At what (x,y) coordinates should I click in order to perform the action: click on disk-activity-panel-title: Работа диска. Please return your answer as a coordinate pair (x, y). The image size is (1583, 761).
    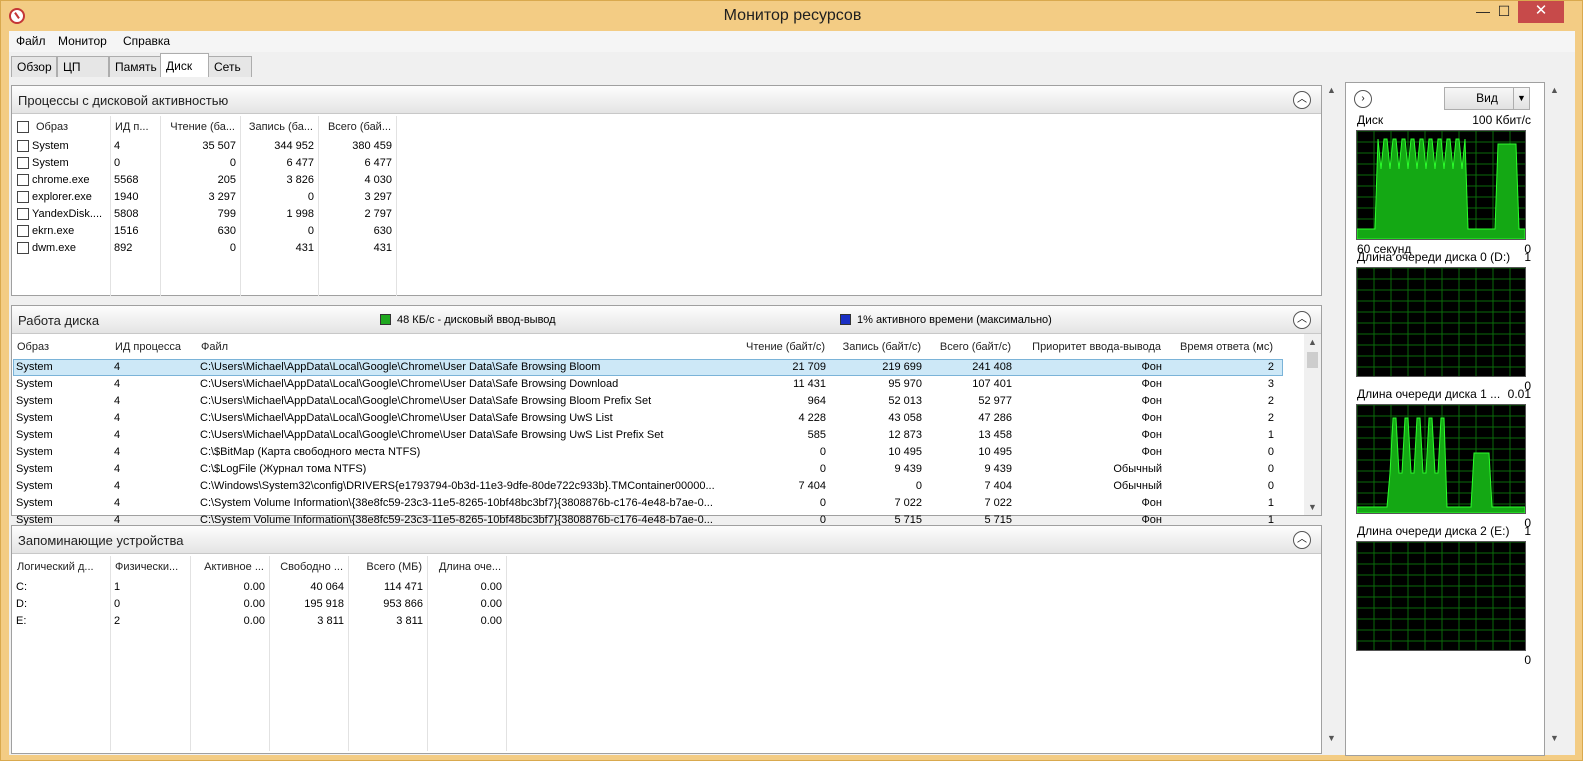
    Looking at the image, I should click on (59, 320).